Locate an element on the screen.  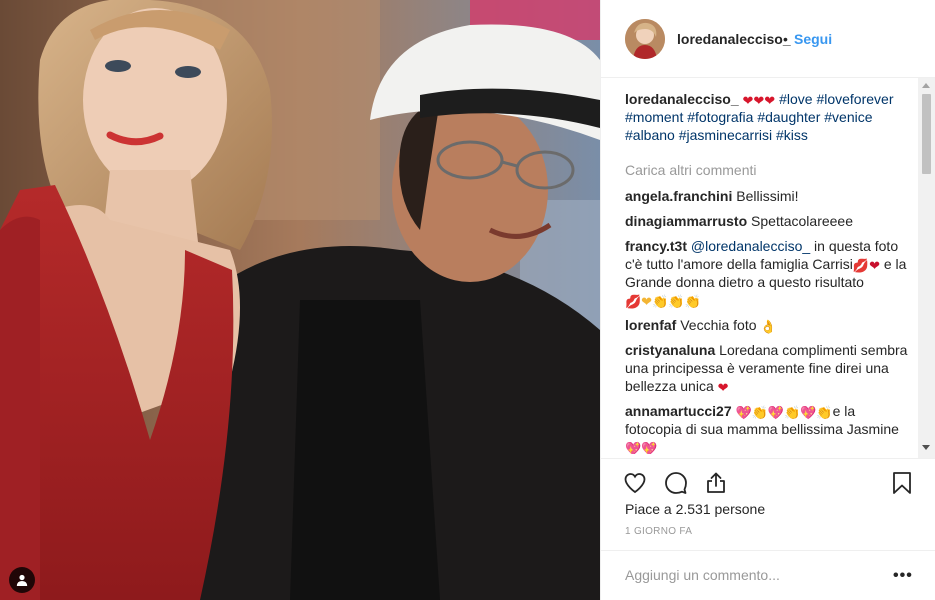
likes-count: Piace a 2.531 persone is located at coordinates (695, 509).